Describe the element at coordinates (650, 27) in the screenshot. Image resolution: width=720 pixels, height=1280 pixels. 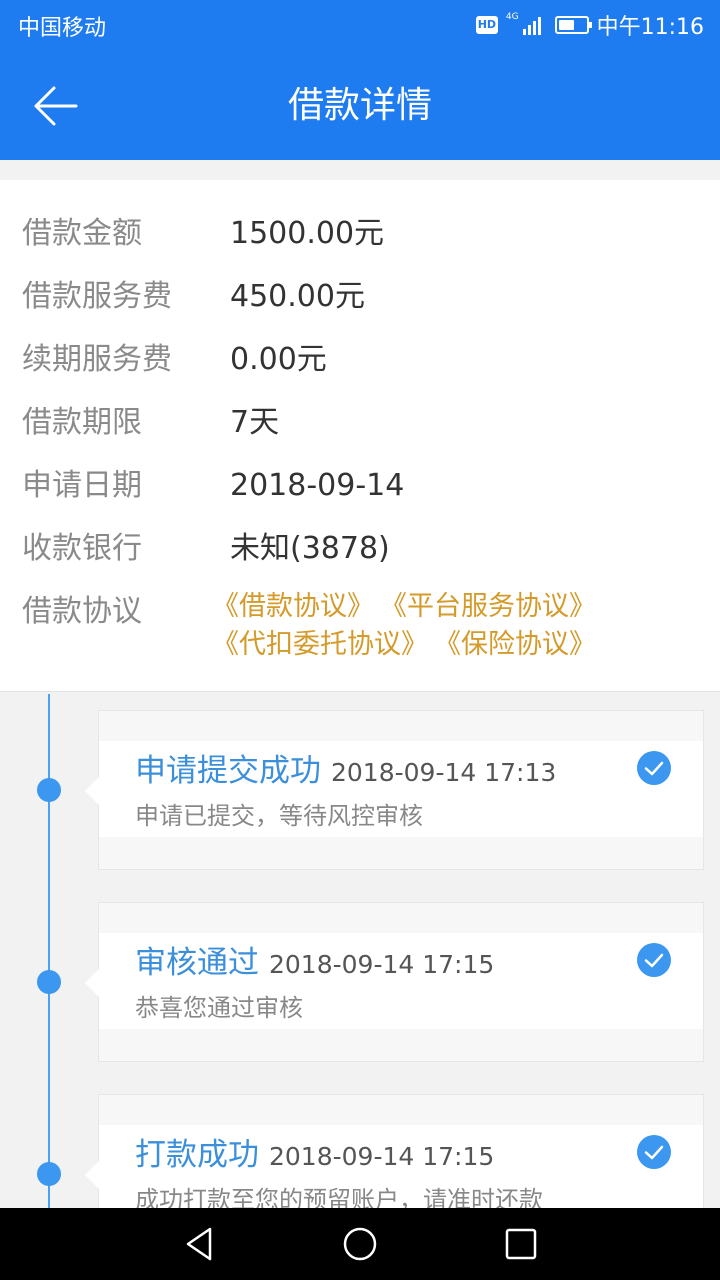
I see `clock: 中午11:16` at that location.